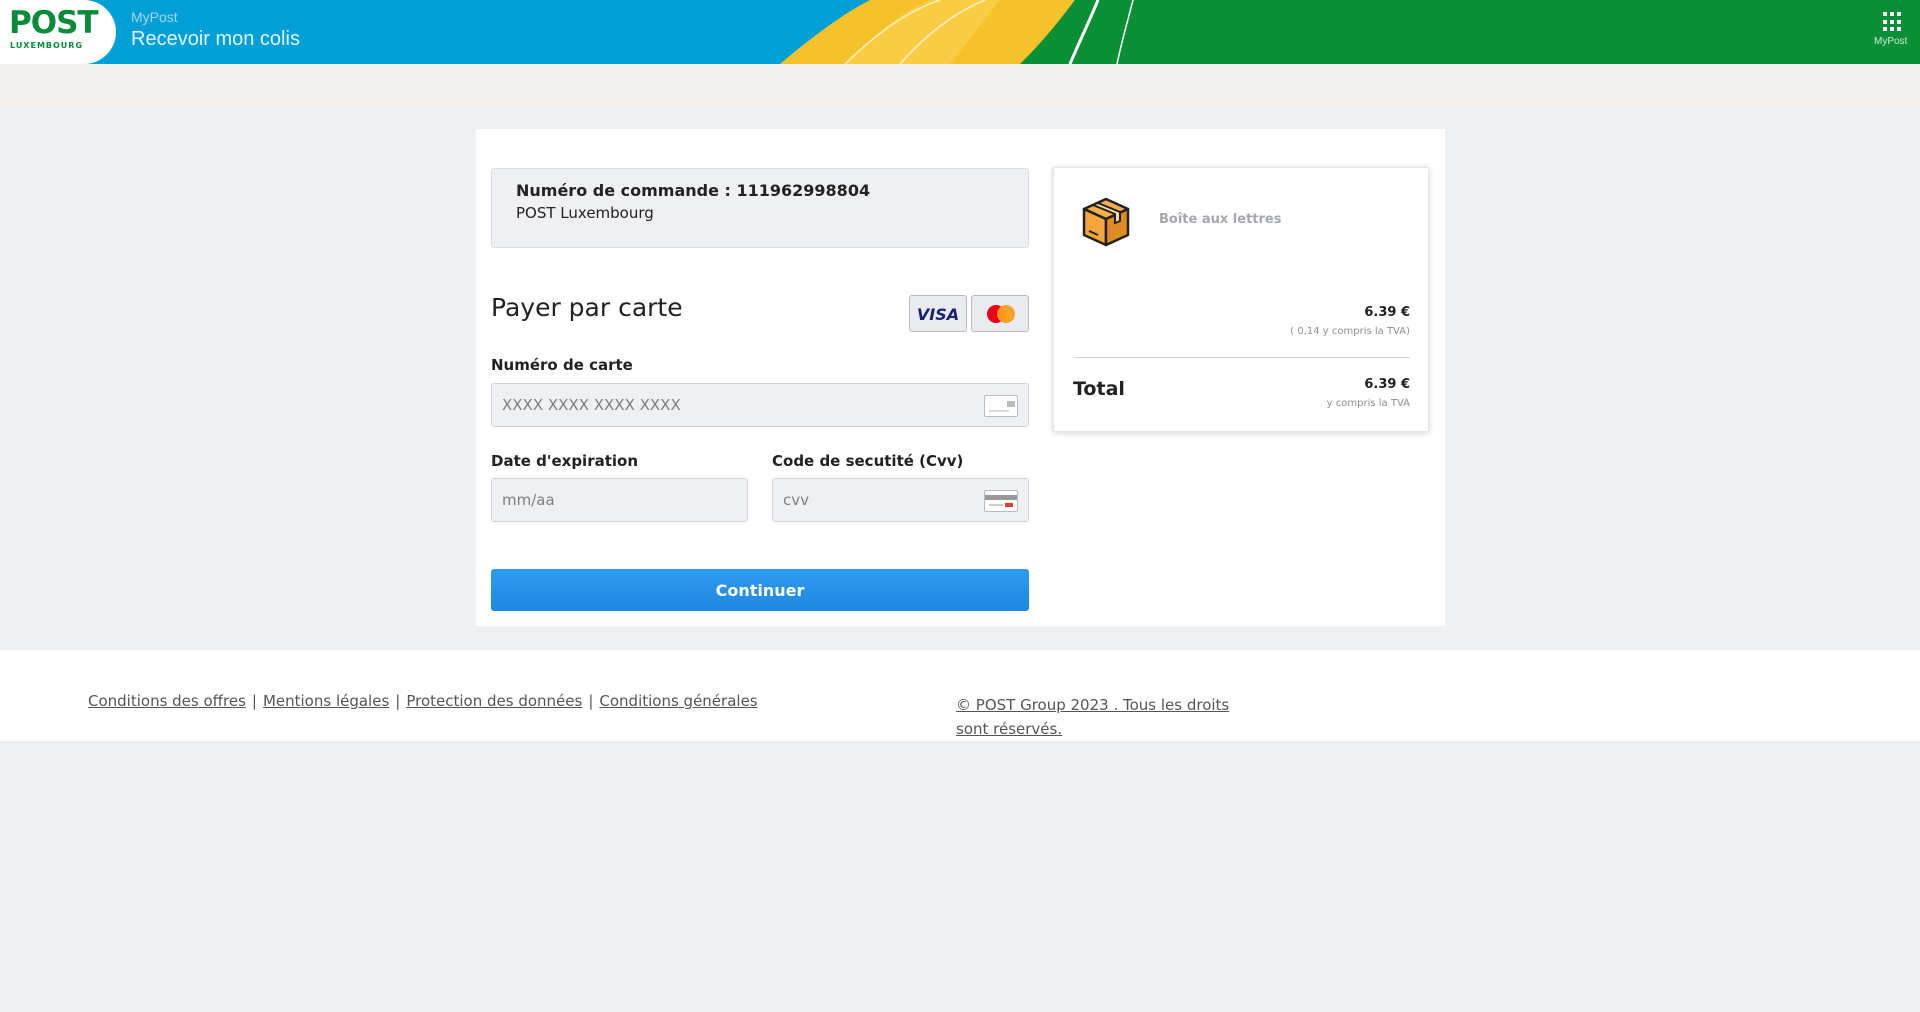 This screenshot has width=1920, height=1012. What do you see at coordinates (1099, 389) in the screenshot?
I see `total-label: Total` at bounding box center [1099, 389].